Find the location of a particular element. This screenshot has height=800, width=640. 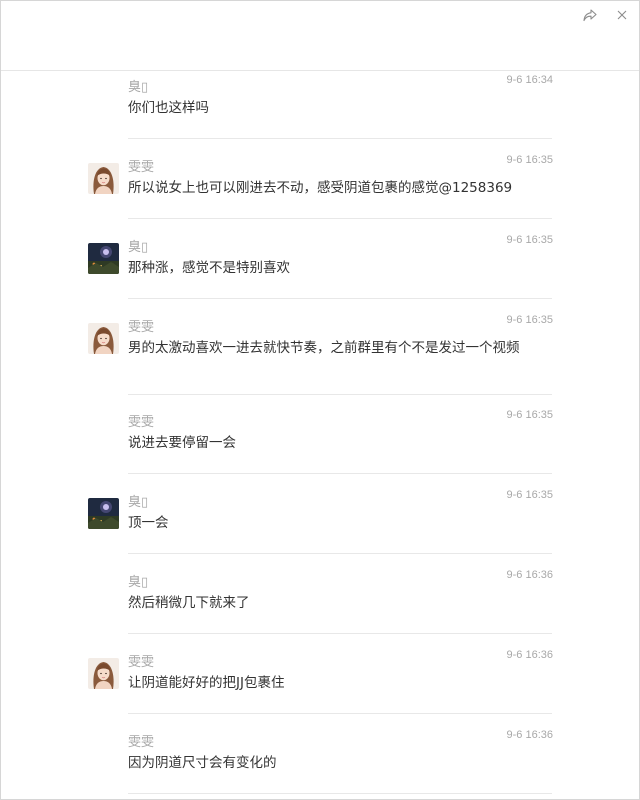

message-item: 臭▯ 9-6 16:35 顶一会 is located at coordinates (320, 520).